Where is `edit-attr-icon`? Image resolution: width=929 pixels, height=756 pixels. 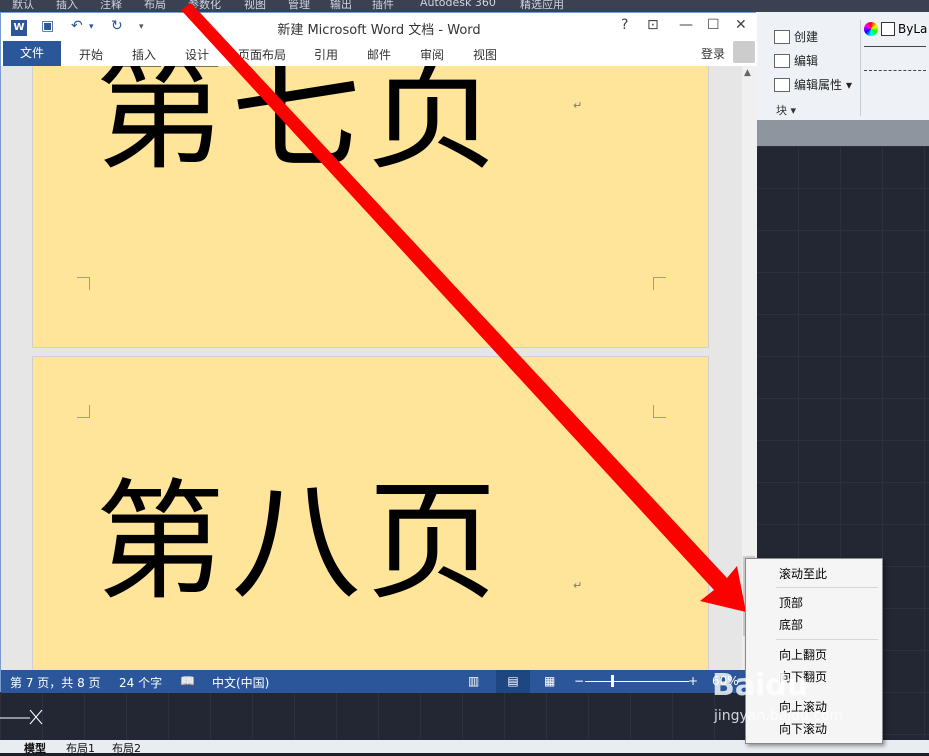 edit-attr-icon is located at coordinates (782, 84).